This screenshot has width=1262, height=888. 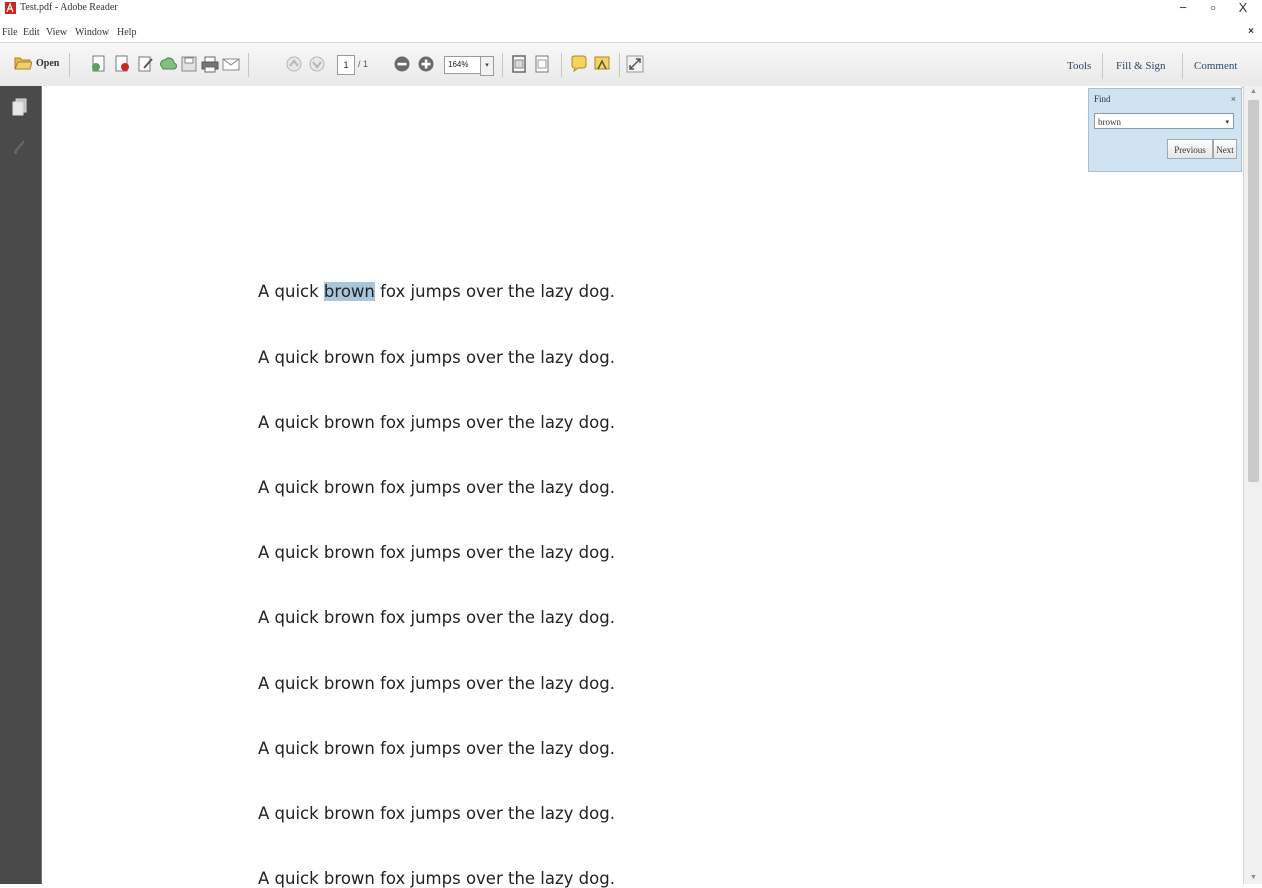 I want to click on print-icon, so click(x=210, y=64).